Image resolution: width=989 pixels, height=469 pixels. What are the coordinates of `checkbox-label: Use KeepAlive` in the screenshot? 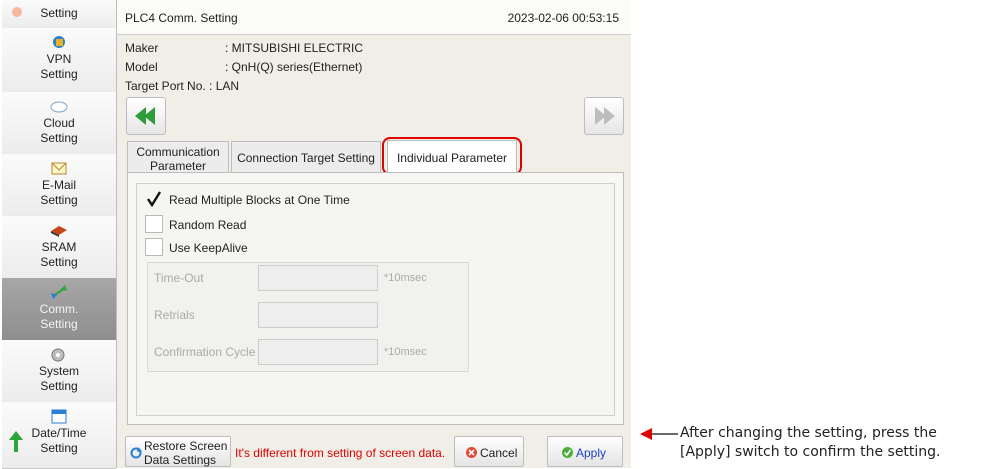 It's located at (208, 248).